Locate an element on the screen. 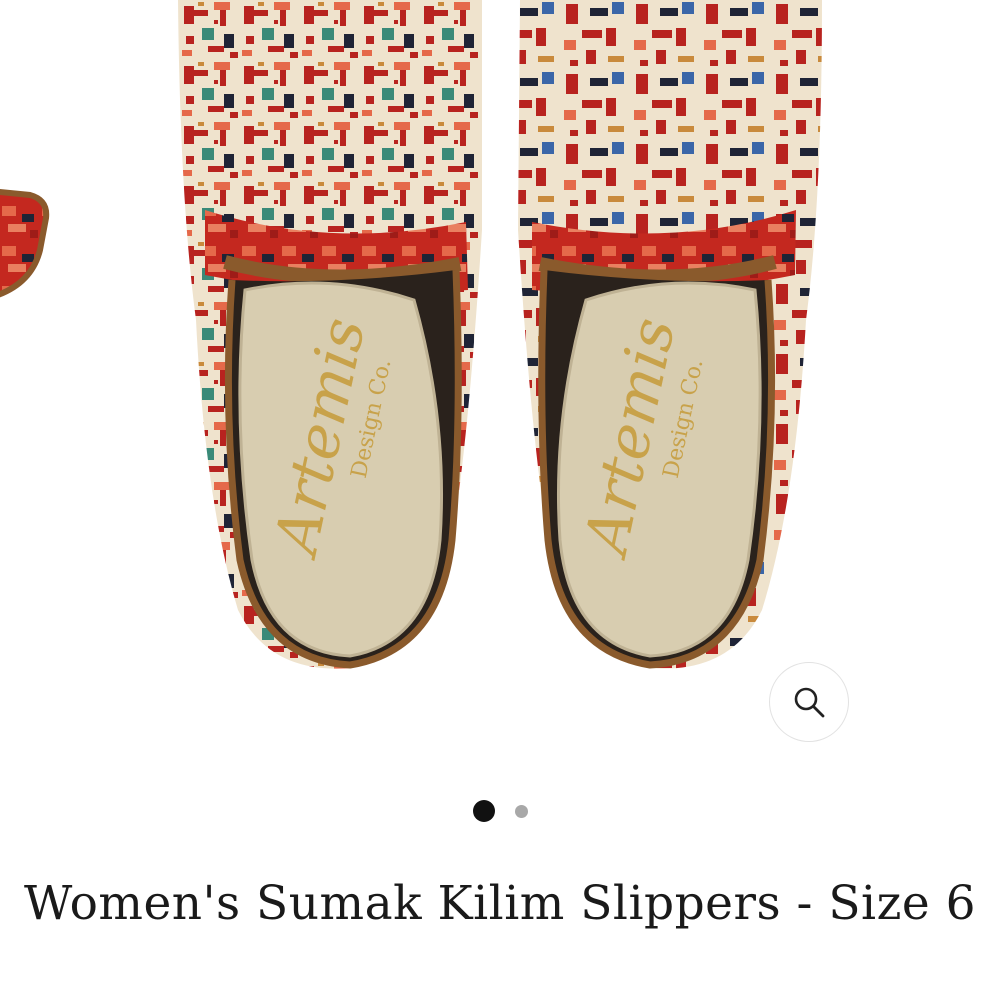 The height and width of the screenshot is (1000, 1000). partial-slipper is located at coordinates (25, 243).